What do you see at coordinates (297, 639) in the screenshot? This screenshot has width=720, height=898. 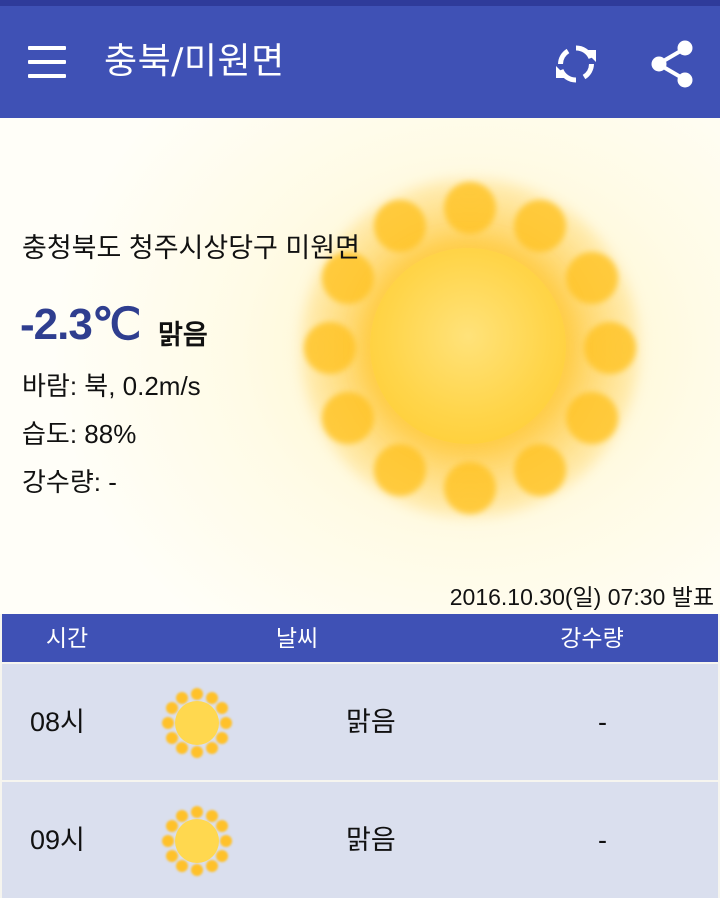 I see `header-weather: 날씨` at bounding box center [297, 639].